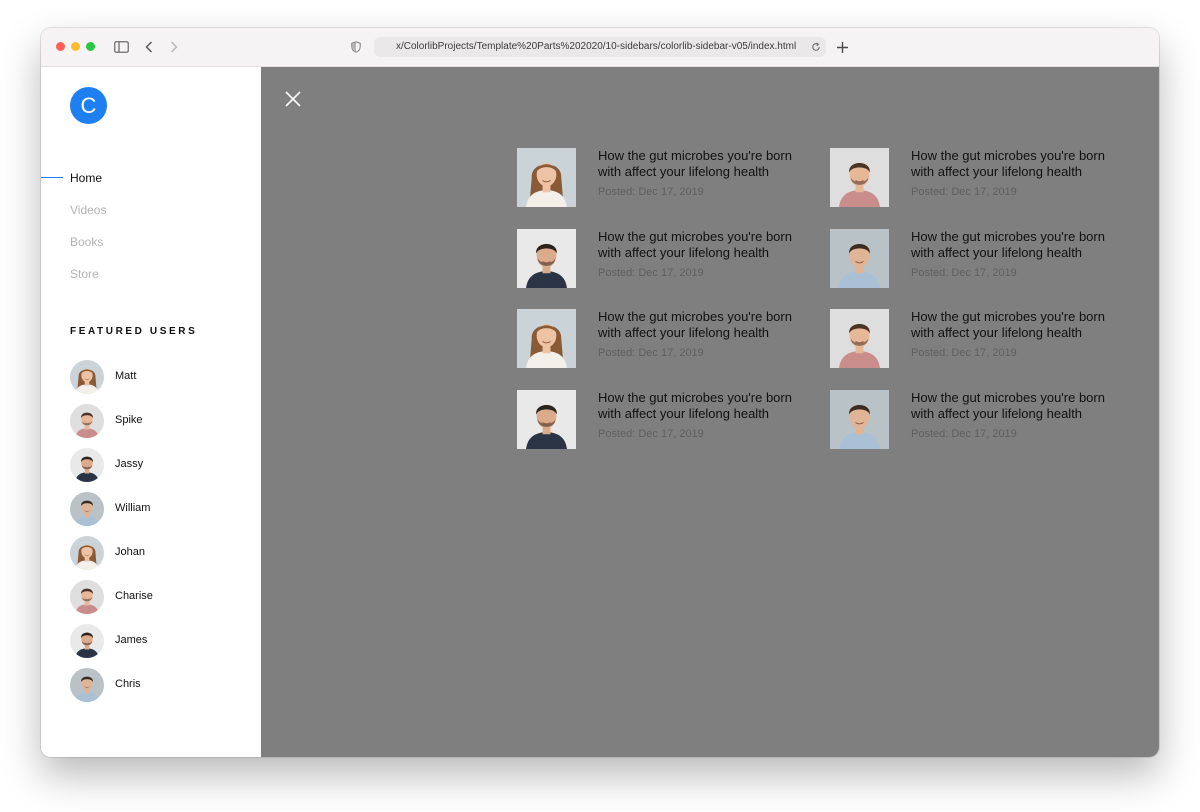  Describe the element at coordinates (86, 178) in the screenshot. I see `nav-item-home: Home` at that location.